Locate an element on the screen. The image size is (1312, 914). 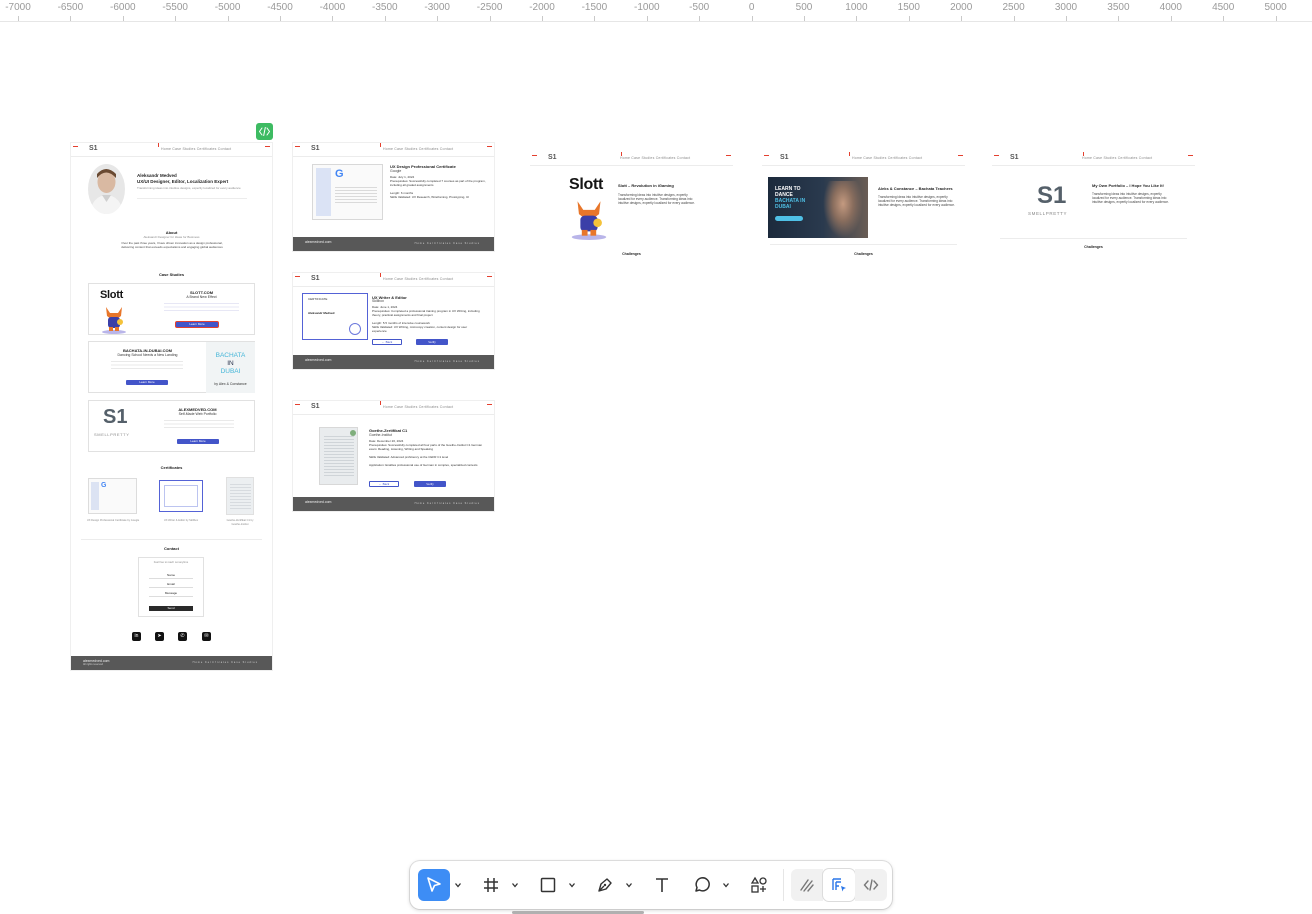
footer-site: alexmedved.com is located at coordinates (318, 360).